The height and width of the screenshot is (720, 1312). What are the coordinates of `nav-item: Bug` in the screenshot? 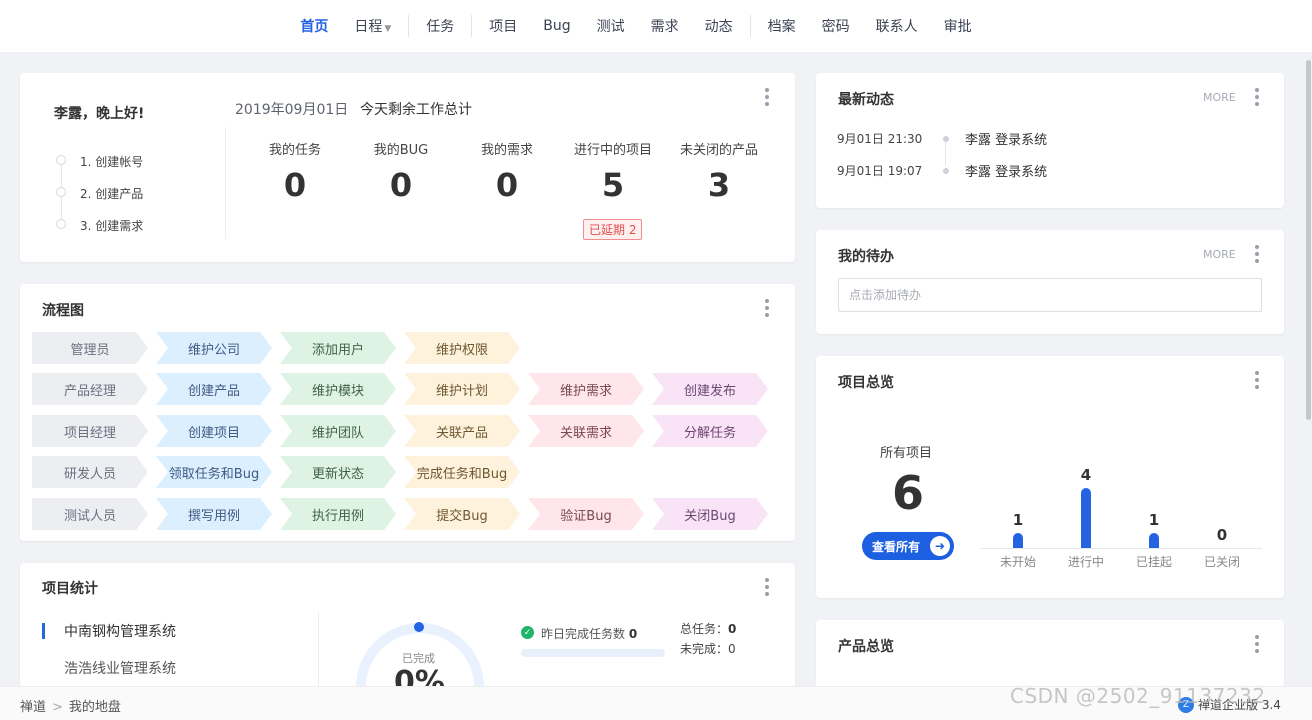 It's located at (556, 26).